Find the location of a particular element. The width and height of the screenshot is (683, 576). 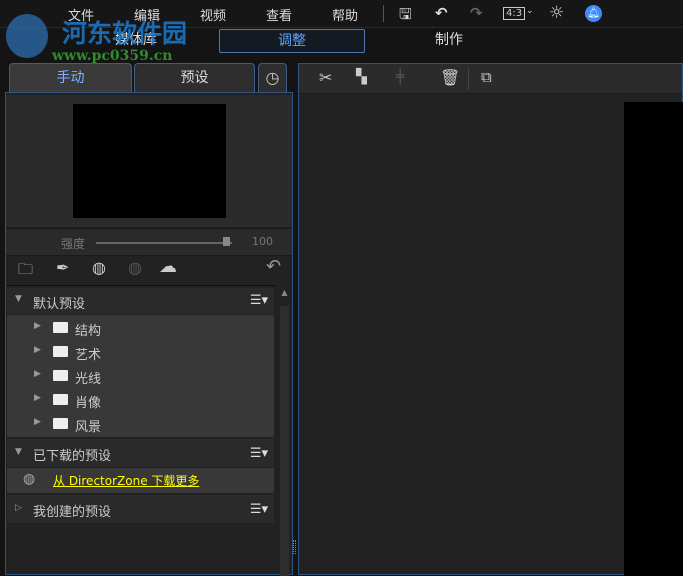

history-clock-icon: ◷ is located at coordinates (272, 78).